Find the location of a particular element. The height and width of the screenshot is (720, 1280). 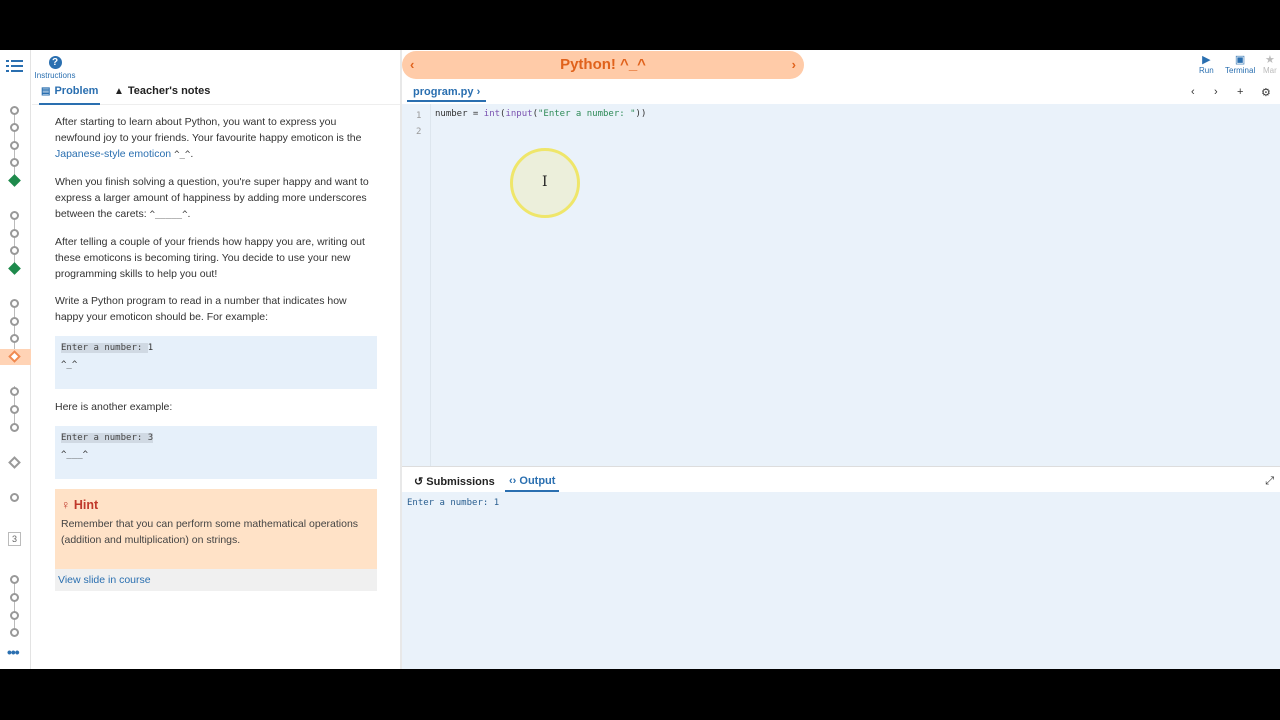

menu-icon is located at coordinates (15, 66).